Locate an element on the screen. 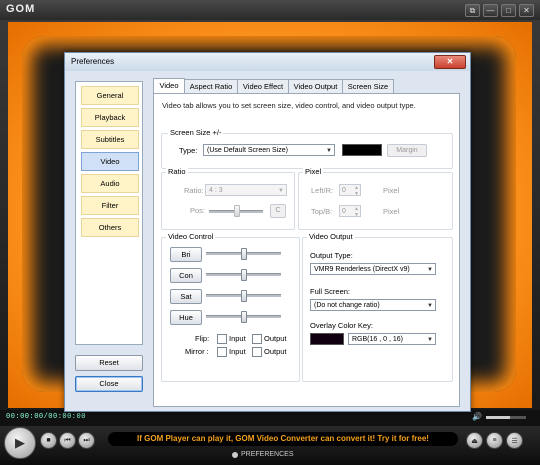 The image size is (540, 465). pos-slider-thumb is located at coordinates (237, 211).